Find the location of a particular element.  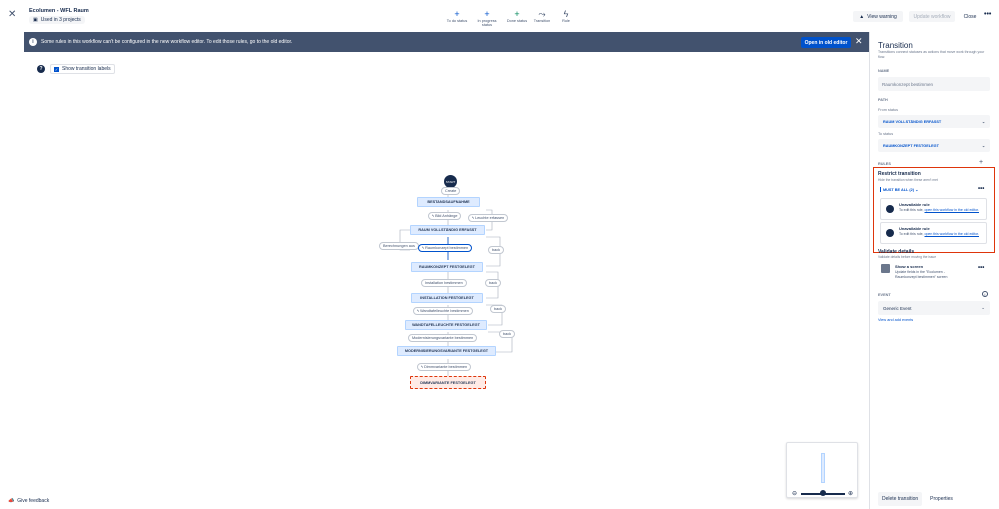

transition-name-input: Raumkonzept bestimmen is located at coordinates (934, 84).